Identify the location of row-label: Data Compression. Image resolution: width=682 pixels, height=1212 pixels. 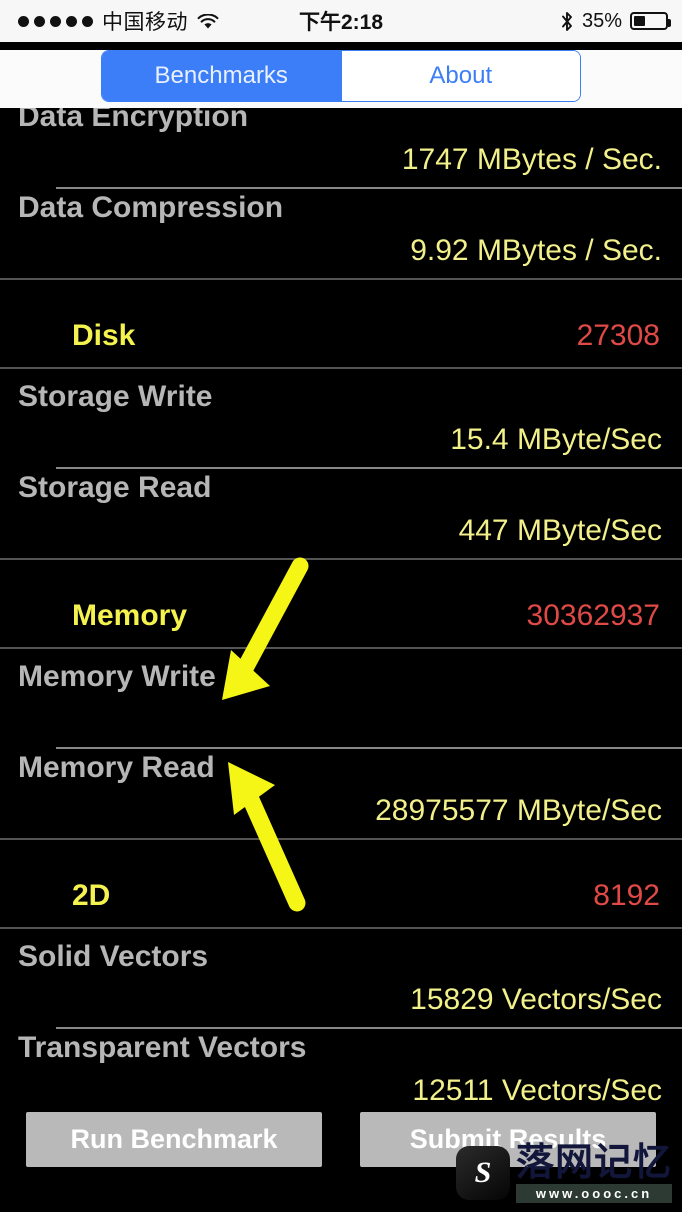
(151, 207).